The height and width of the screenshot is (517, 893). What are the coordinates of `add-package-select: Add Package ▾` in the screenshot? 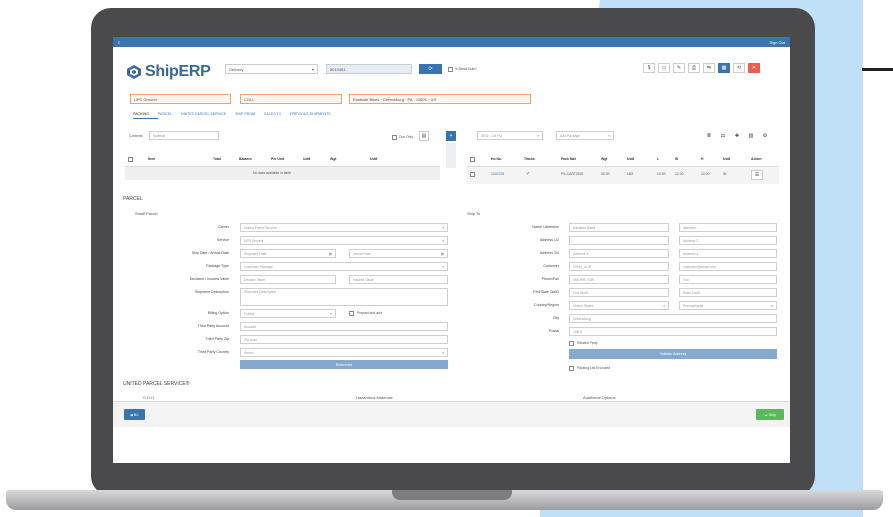 It's located at (585, 135).